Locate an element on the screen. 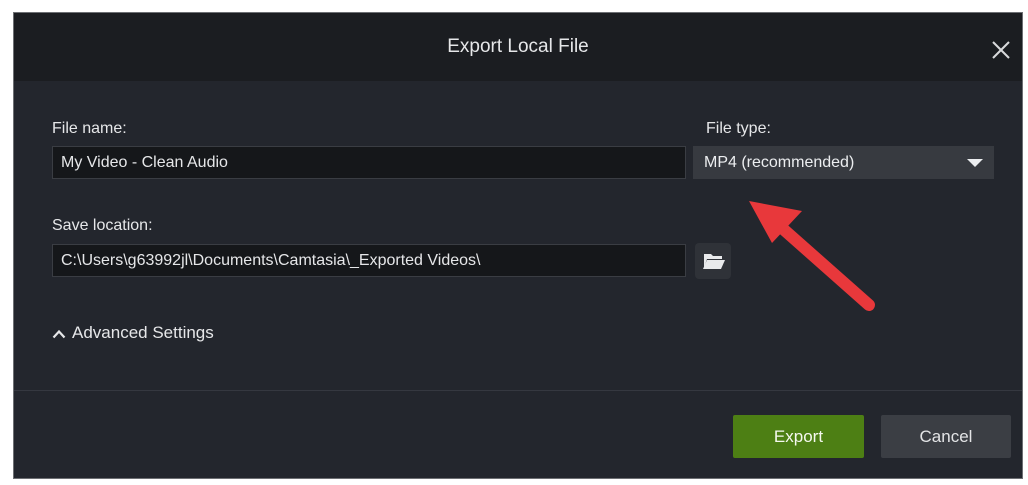  folder-open-icon is located at coordinates (714, 261).